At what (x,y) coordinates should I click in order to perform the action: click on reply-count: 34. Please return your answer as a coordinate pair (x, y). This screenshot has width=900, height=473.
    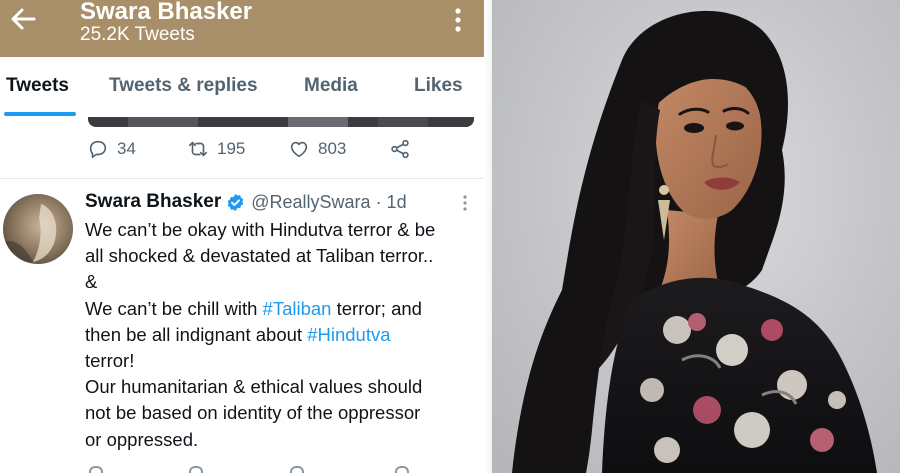
    Looking at the image, I should click on (126, 148).